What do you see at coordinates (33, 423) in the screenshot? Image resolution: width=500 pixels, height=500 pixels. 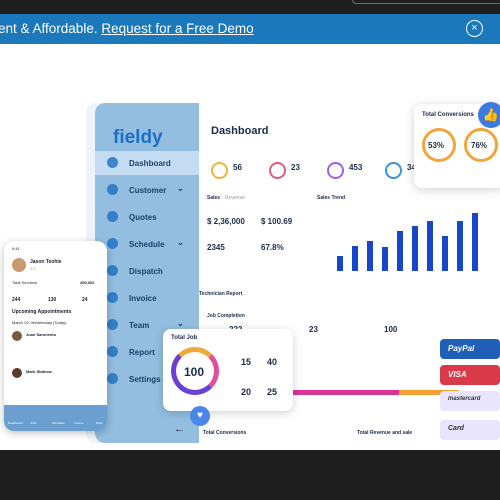 I see `phone-nav-jobs: Jobs` at bounding box center [33, 423].